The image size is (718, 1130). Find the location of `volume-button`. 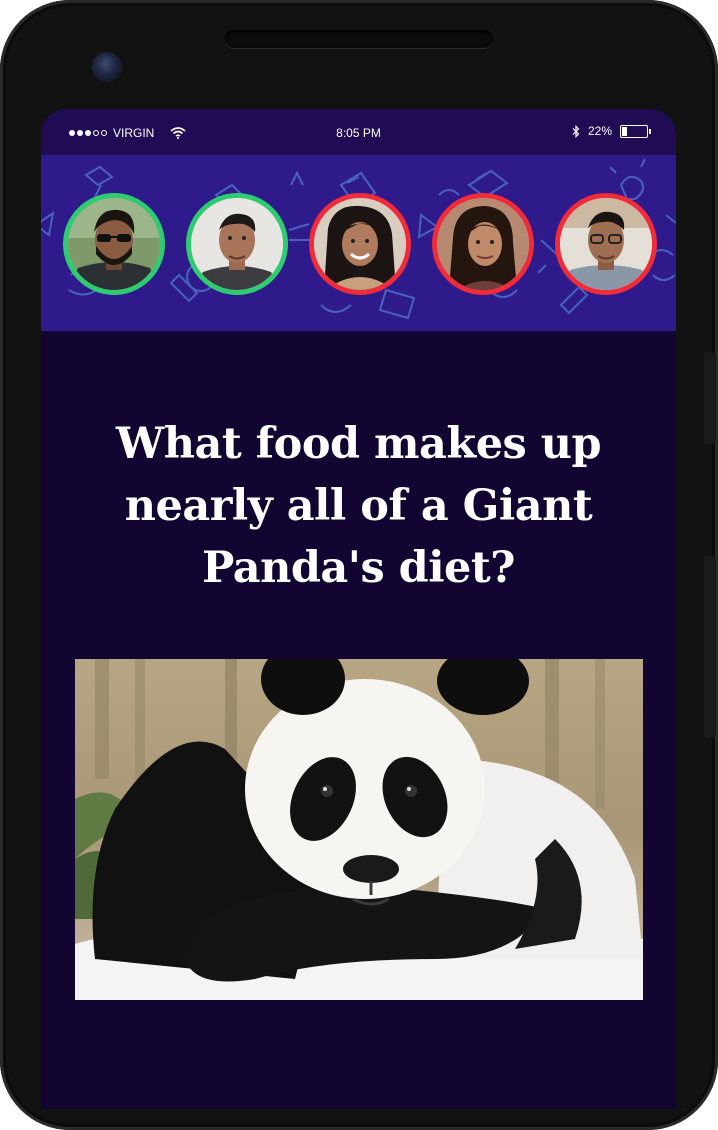

volume-button is located at coordinates (710, 398).